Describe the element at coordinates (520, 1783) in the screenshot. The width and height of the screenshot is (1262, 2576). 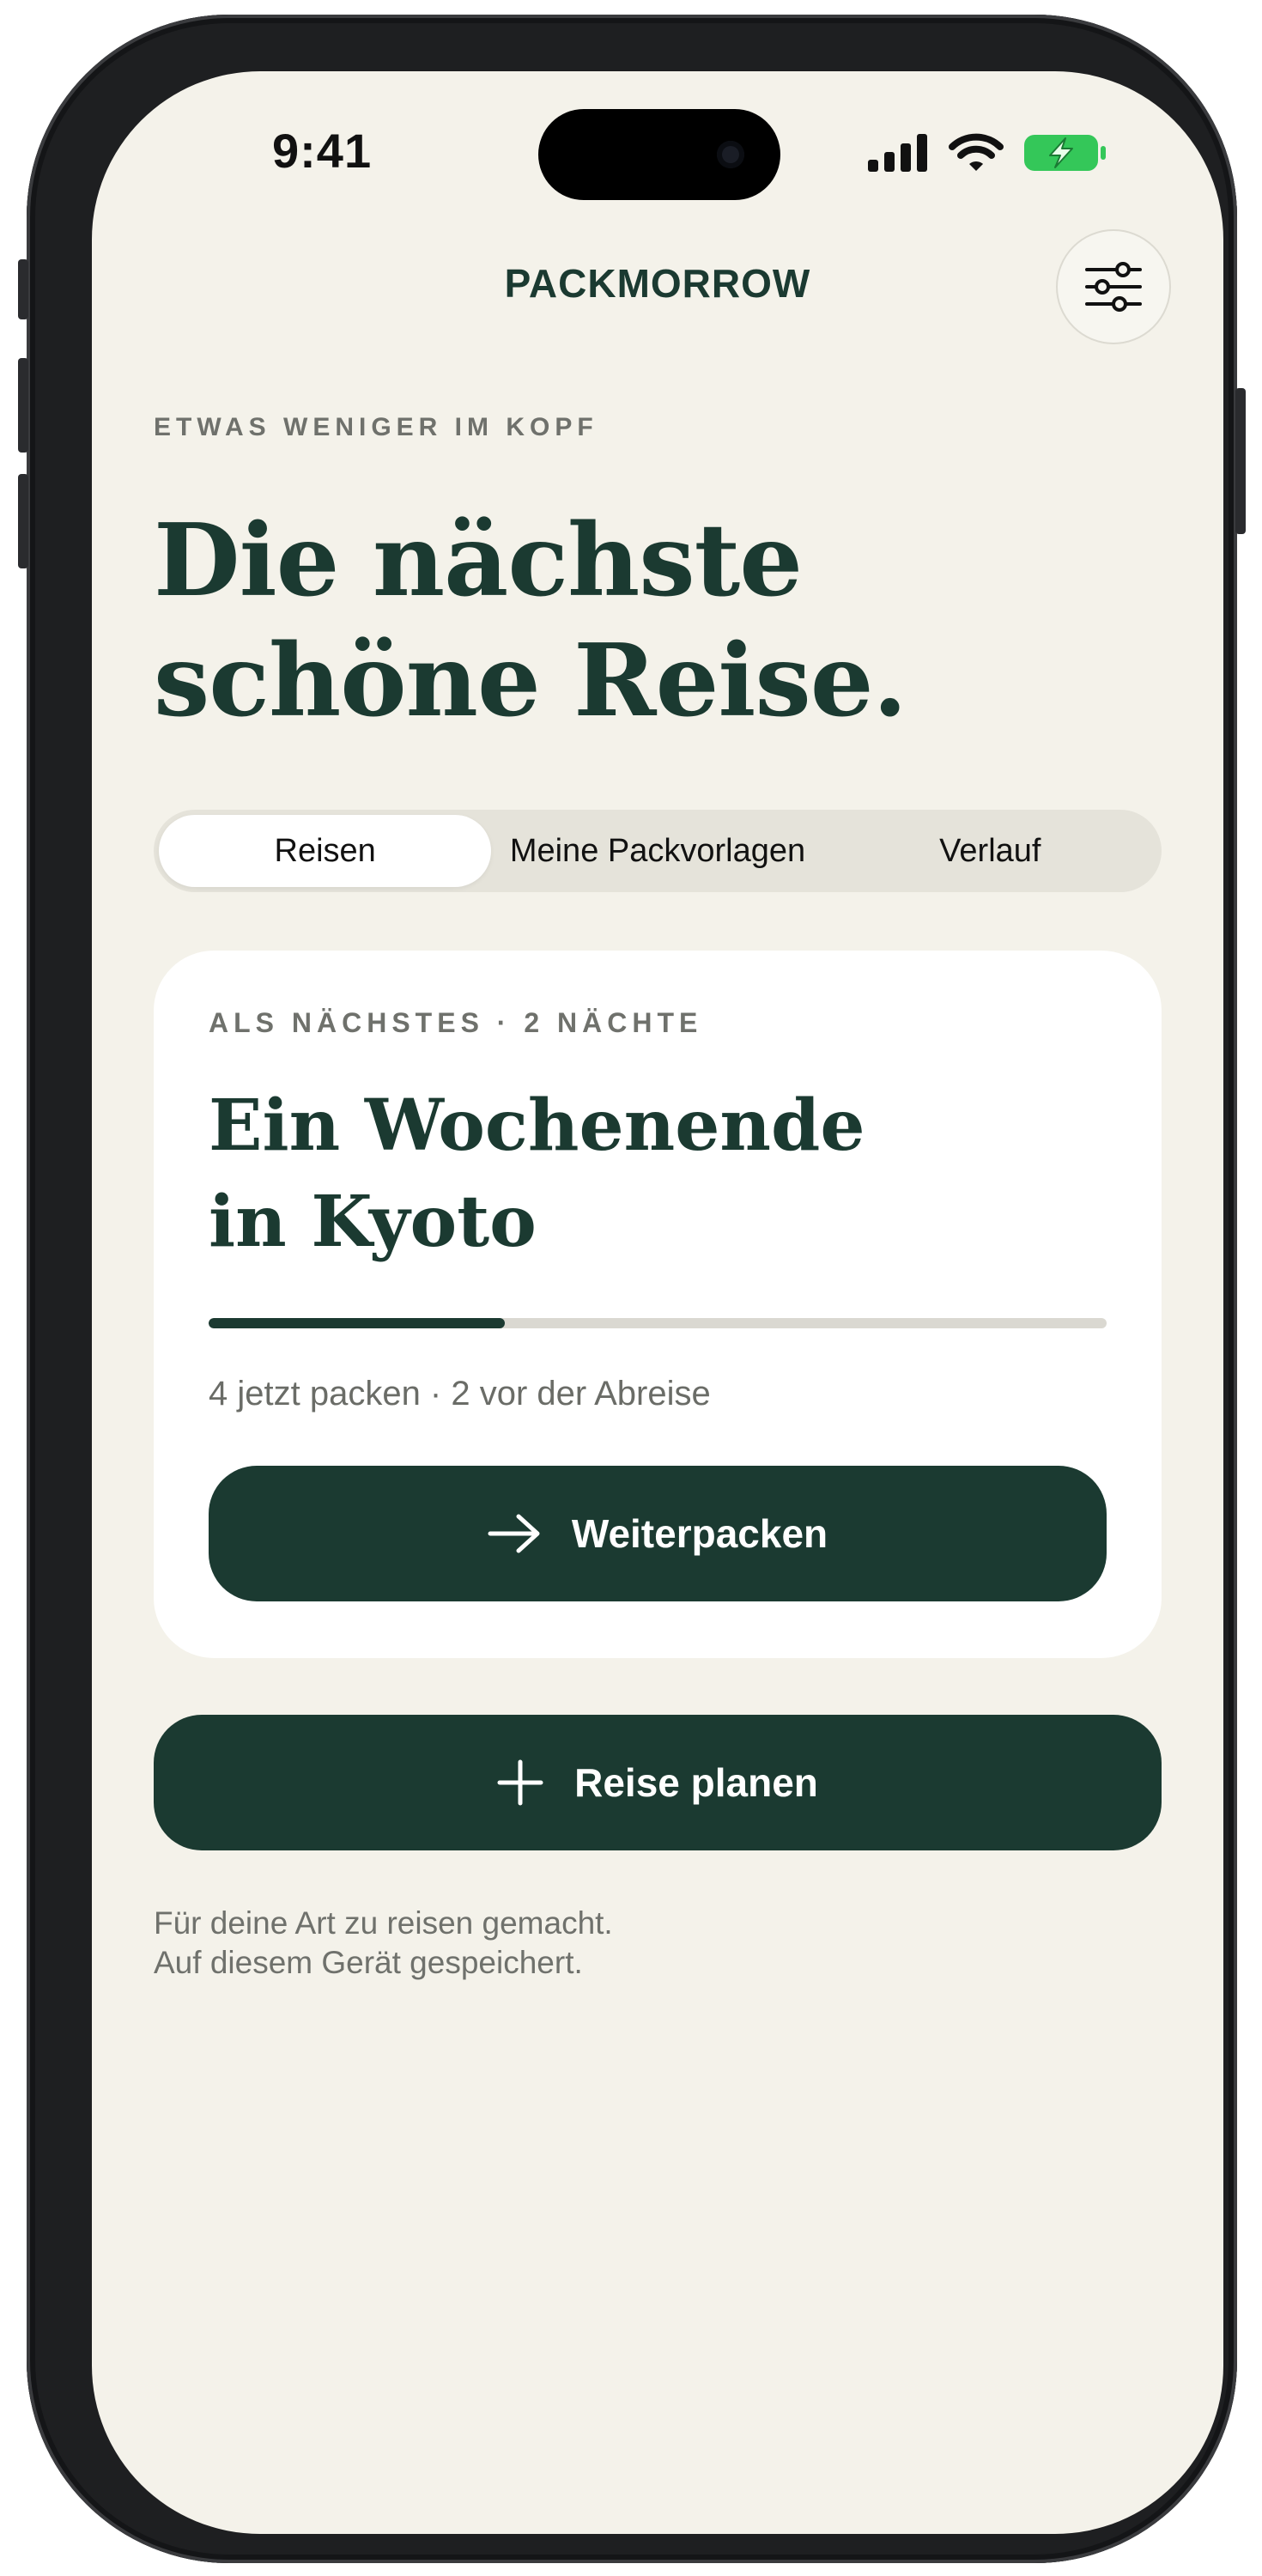
I see `plus-icon` at that location.